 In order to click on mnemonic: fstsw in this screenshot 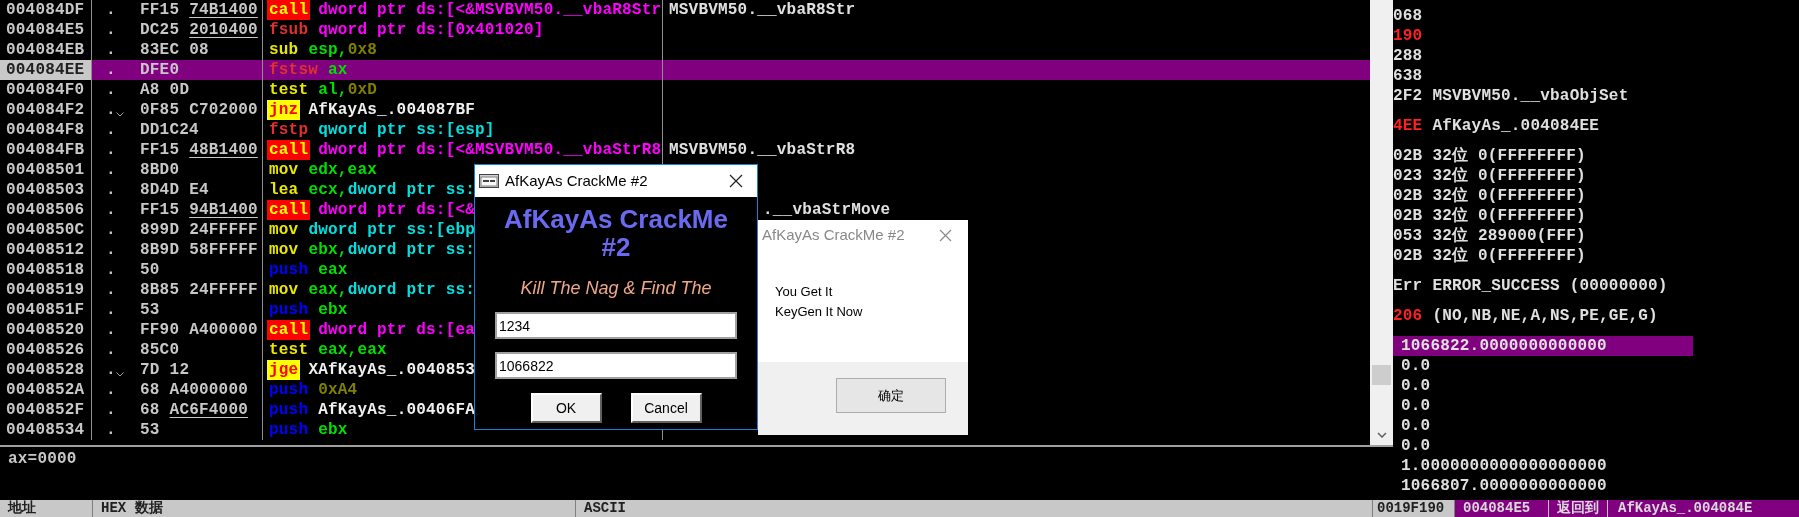, I will do `click(293, 70)`.